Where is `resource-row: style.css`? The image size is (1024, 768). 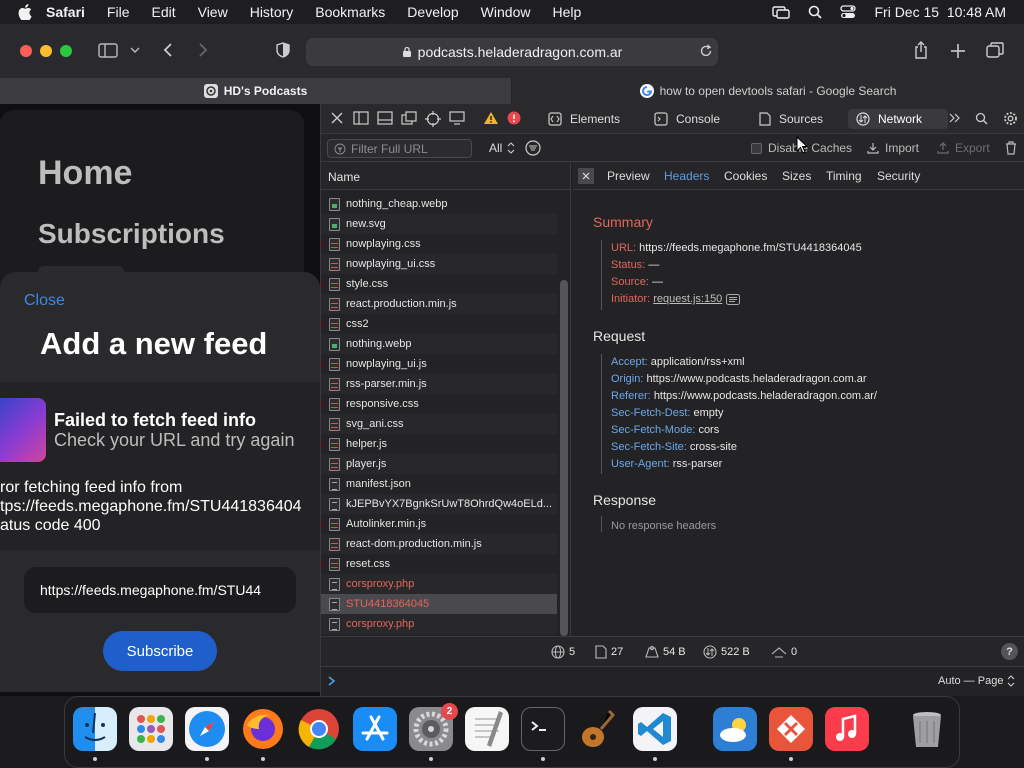
resource-row: style.css is located at coordinates (439, 284).